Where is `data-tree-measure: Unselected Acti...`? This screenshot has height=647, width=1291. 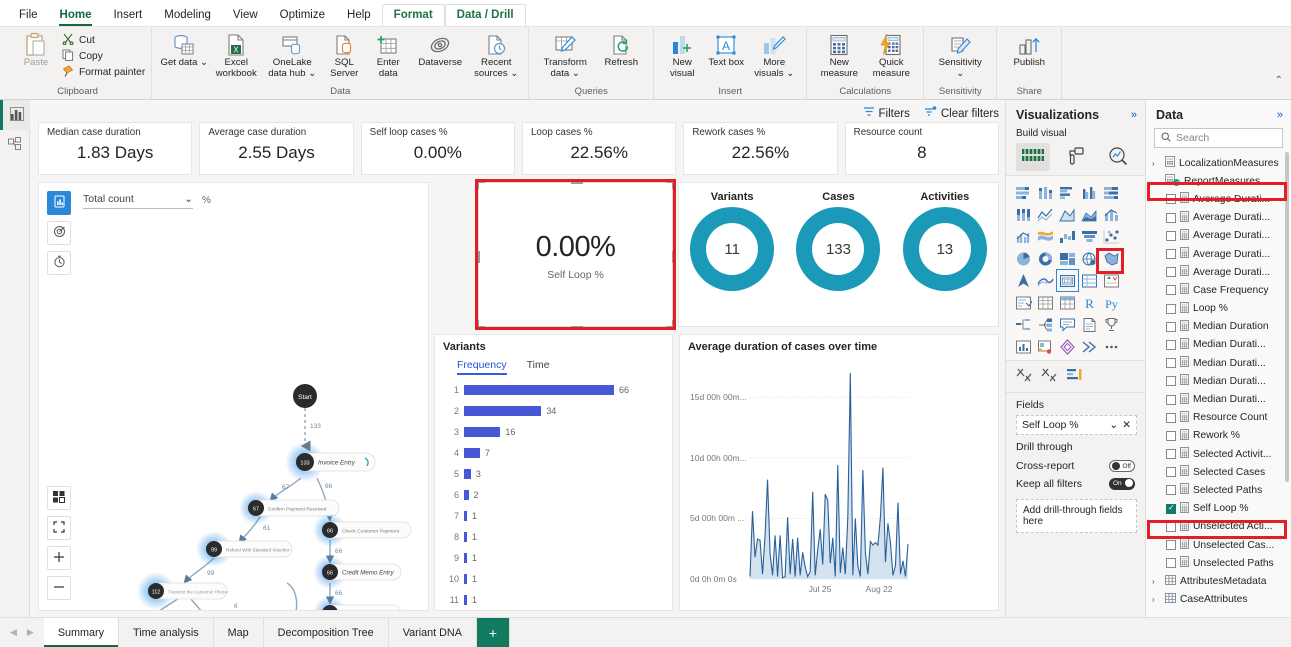 data-tree-measure: Unselected Acti... is located at coordinates (1218, 527).